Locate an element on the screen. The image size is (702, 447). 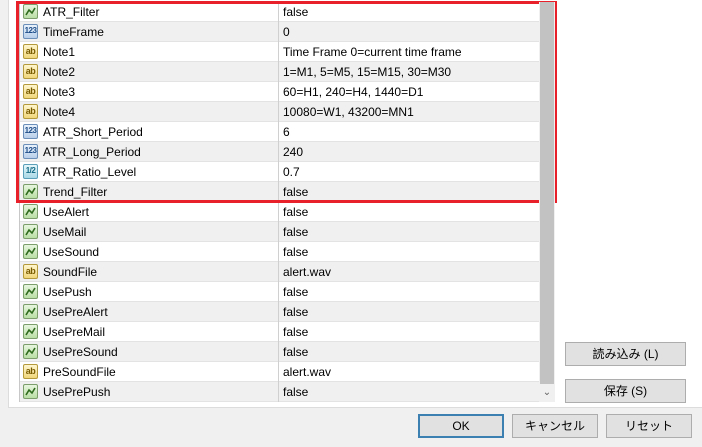
parameter-value: 10080=W1, 43200=MN1 is located at coordinates (348, 112).